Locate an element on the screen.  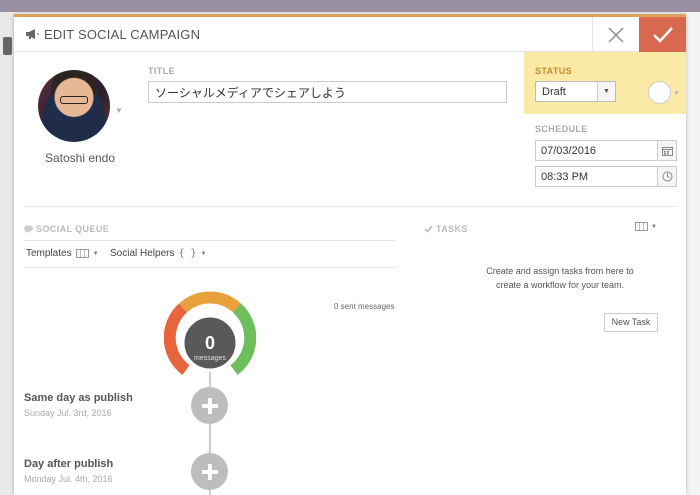
title-input is located at coordinates (327, 92).